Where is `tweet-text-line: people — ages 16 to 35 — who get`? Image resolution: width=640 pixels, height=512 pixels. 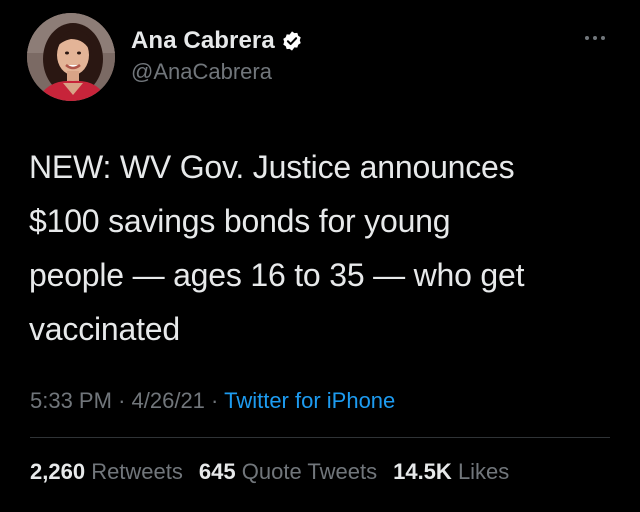
tweet-text-line: people — ages 16 to 35 — who get is located at coordinates (277, 275).